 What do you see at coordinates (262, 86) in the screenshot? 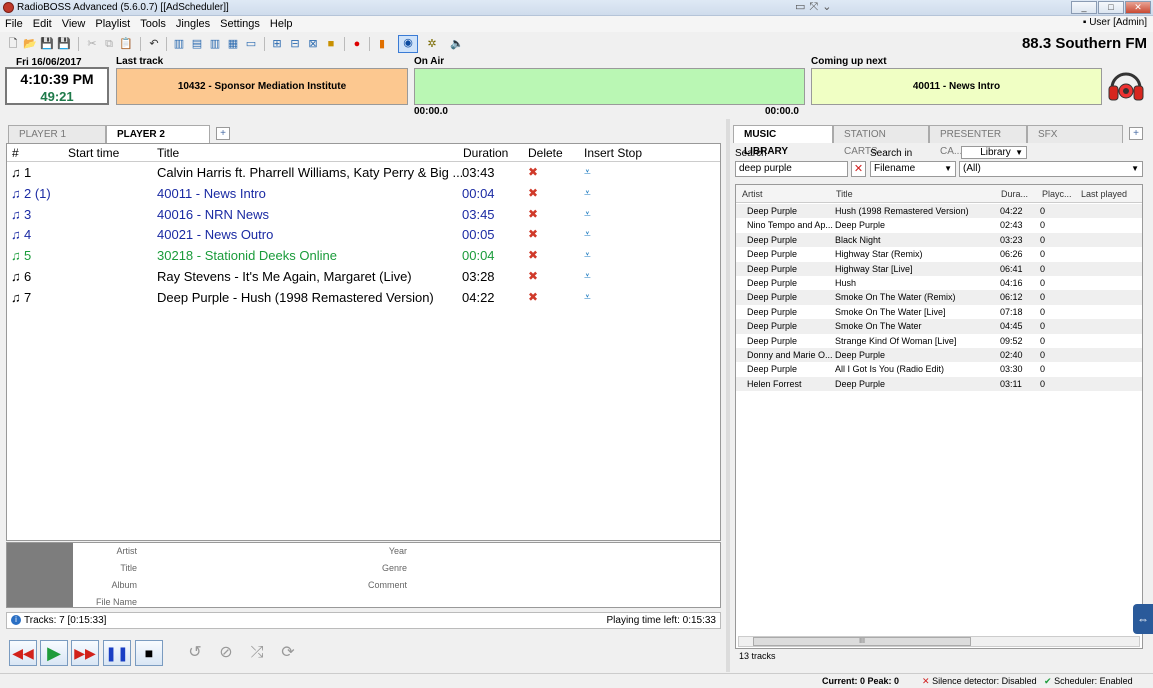
I see `last-track-panel: 10432 - Sponsor Mediation Institute` at bounding box center [262, 86].